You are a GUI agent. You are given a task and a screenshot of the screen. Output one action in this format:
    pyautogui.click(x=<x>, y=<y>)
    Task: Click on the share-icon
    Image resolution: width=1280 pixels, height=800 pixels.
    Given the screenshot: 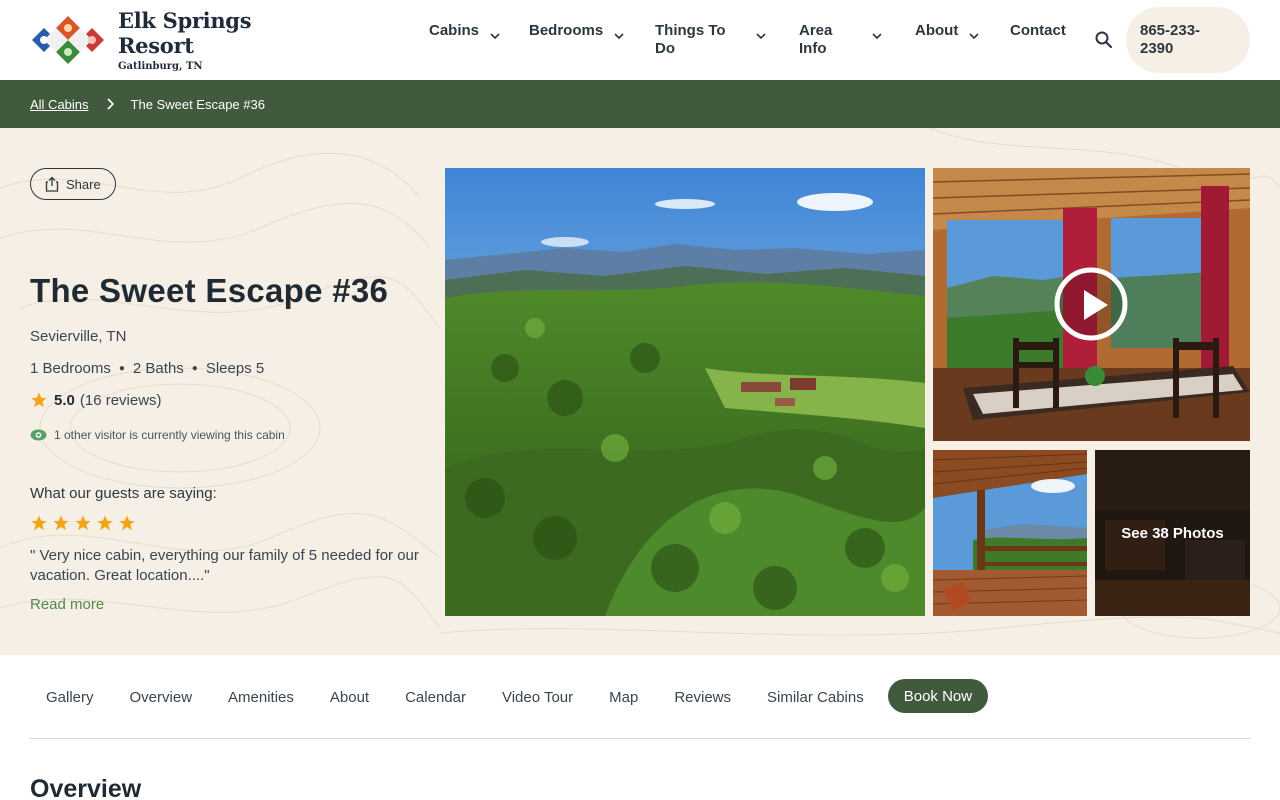 What is the action you would take?
    pyautogui.click(x=52, y=184)
    